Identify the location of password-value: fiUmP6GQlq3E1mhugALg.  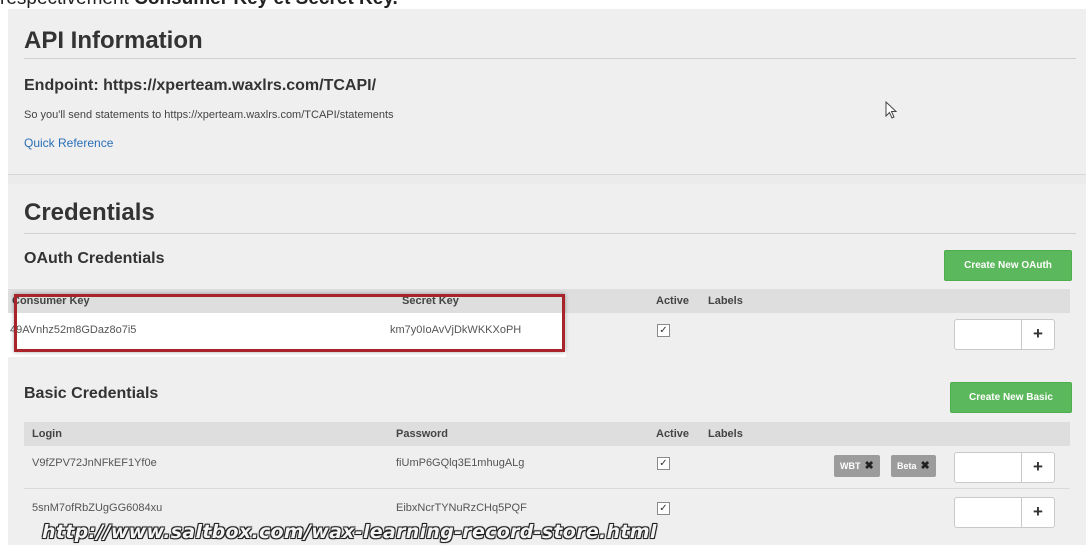
(460, 463).